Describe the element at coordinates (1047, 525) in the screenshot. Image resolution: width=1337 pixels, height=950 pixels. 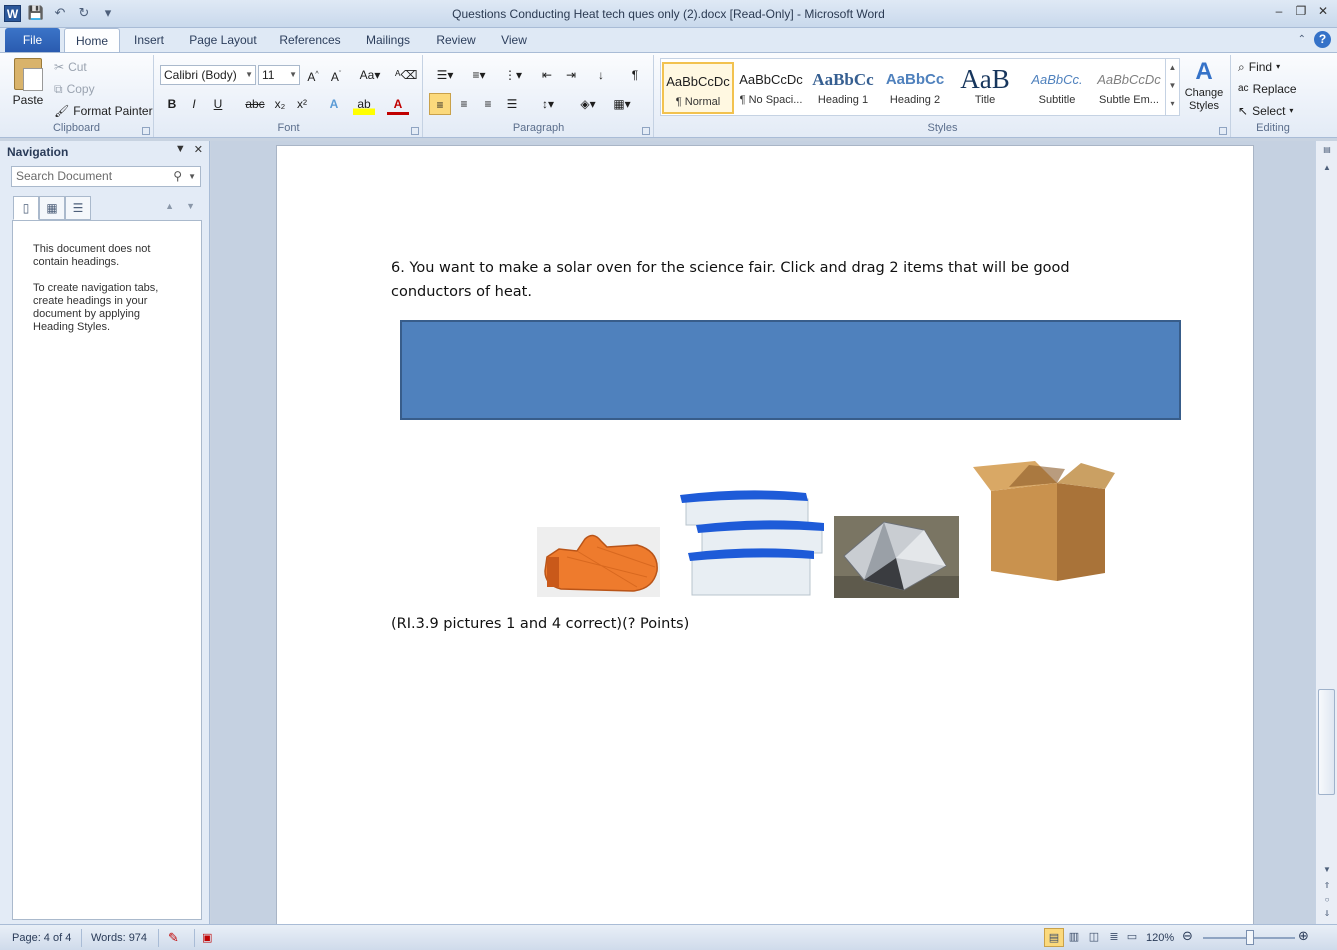
I see `cardboard-box-image` at that location.